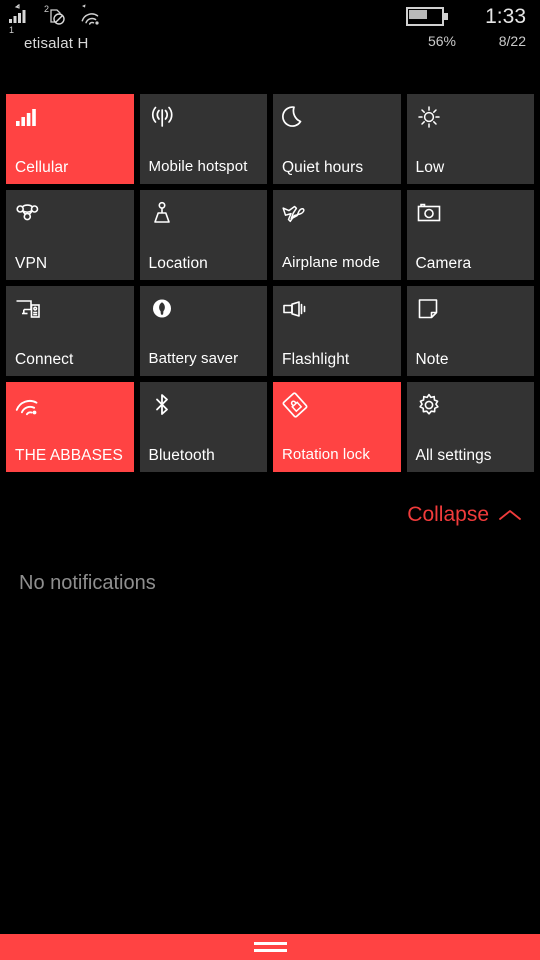 The image size is (540, 960). I want to click on bluetooth-icon, so click(204, 407).